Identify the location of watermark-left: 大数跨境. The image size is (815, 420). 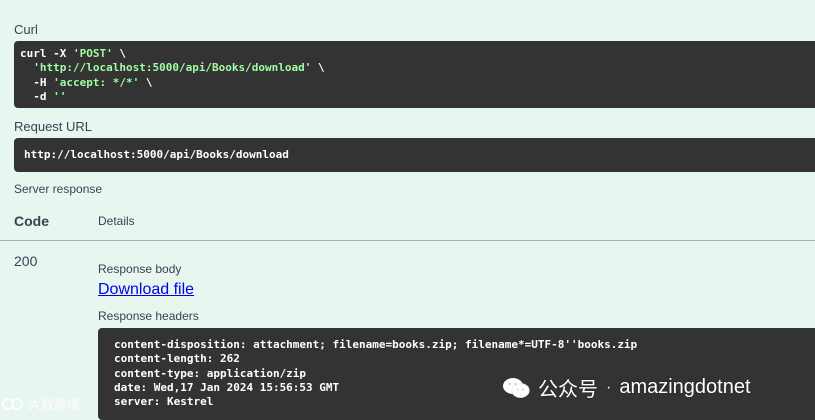
(41, 403).